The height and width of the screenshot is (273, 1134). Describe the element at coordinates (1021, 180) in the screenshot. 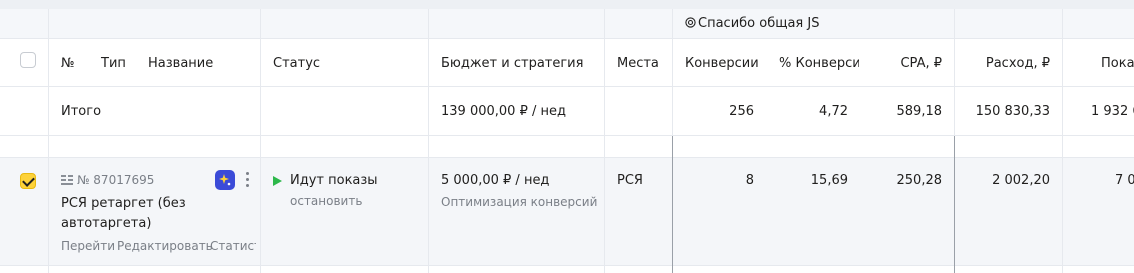

I see `campaign-spend: 2 002,20` at that location.